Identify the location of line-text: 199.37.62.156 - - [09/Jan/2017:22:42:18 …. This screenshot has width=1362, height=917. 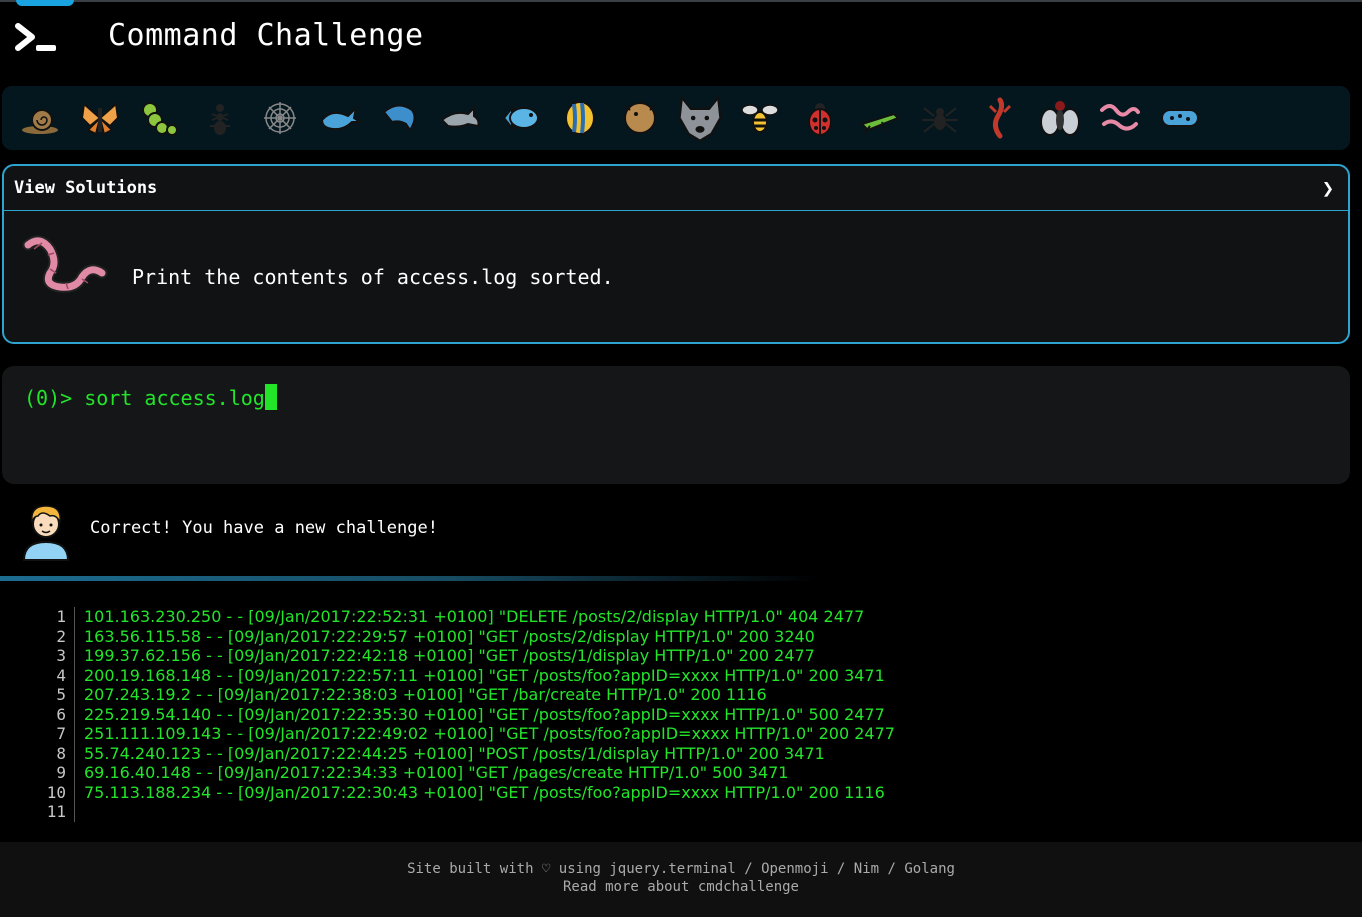
(449, 656).